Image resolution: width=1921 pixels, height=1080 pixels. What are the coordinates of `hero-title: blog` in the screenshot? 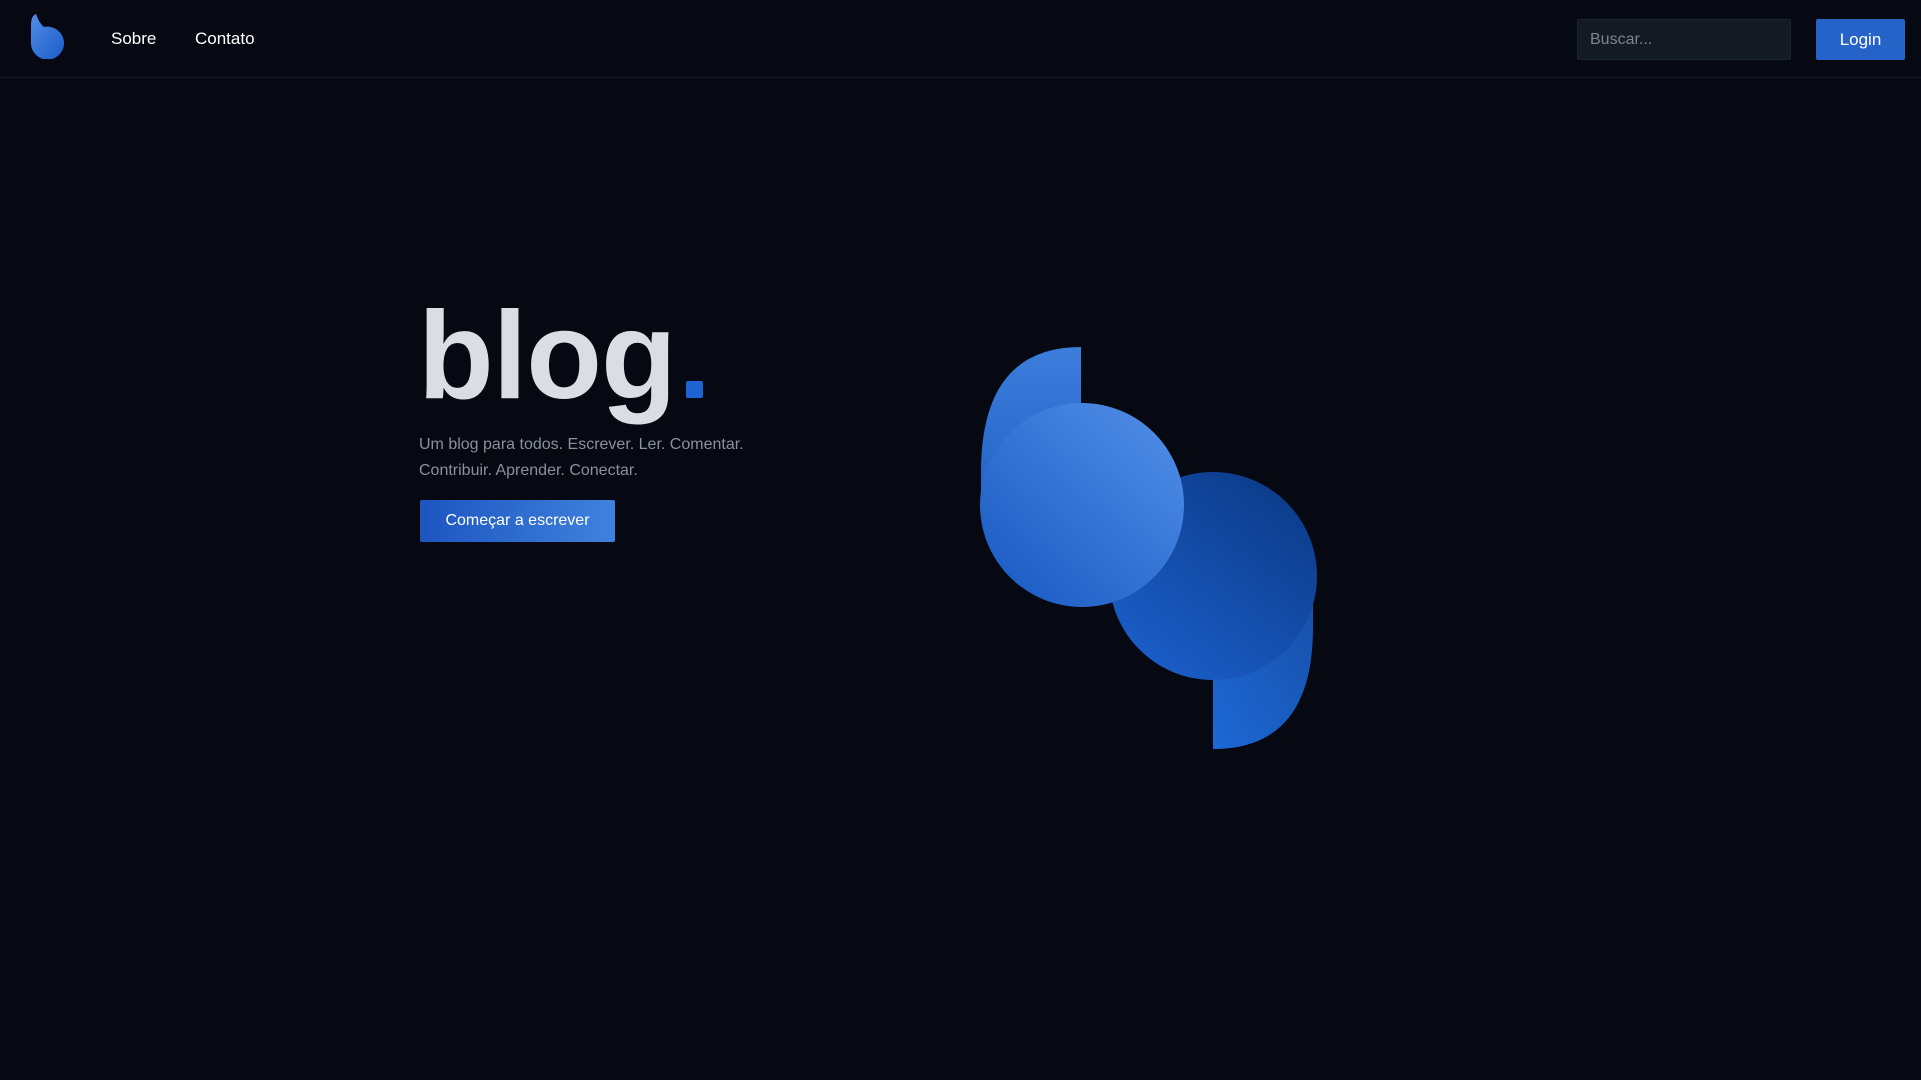 It's located at (560, 356).